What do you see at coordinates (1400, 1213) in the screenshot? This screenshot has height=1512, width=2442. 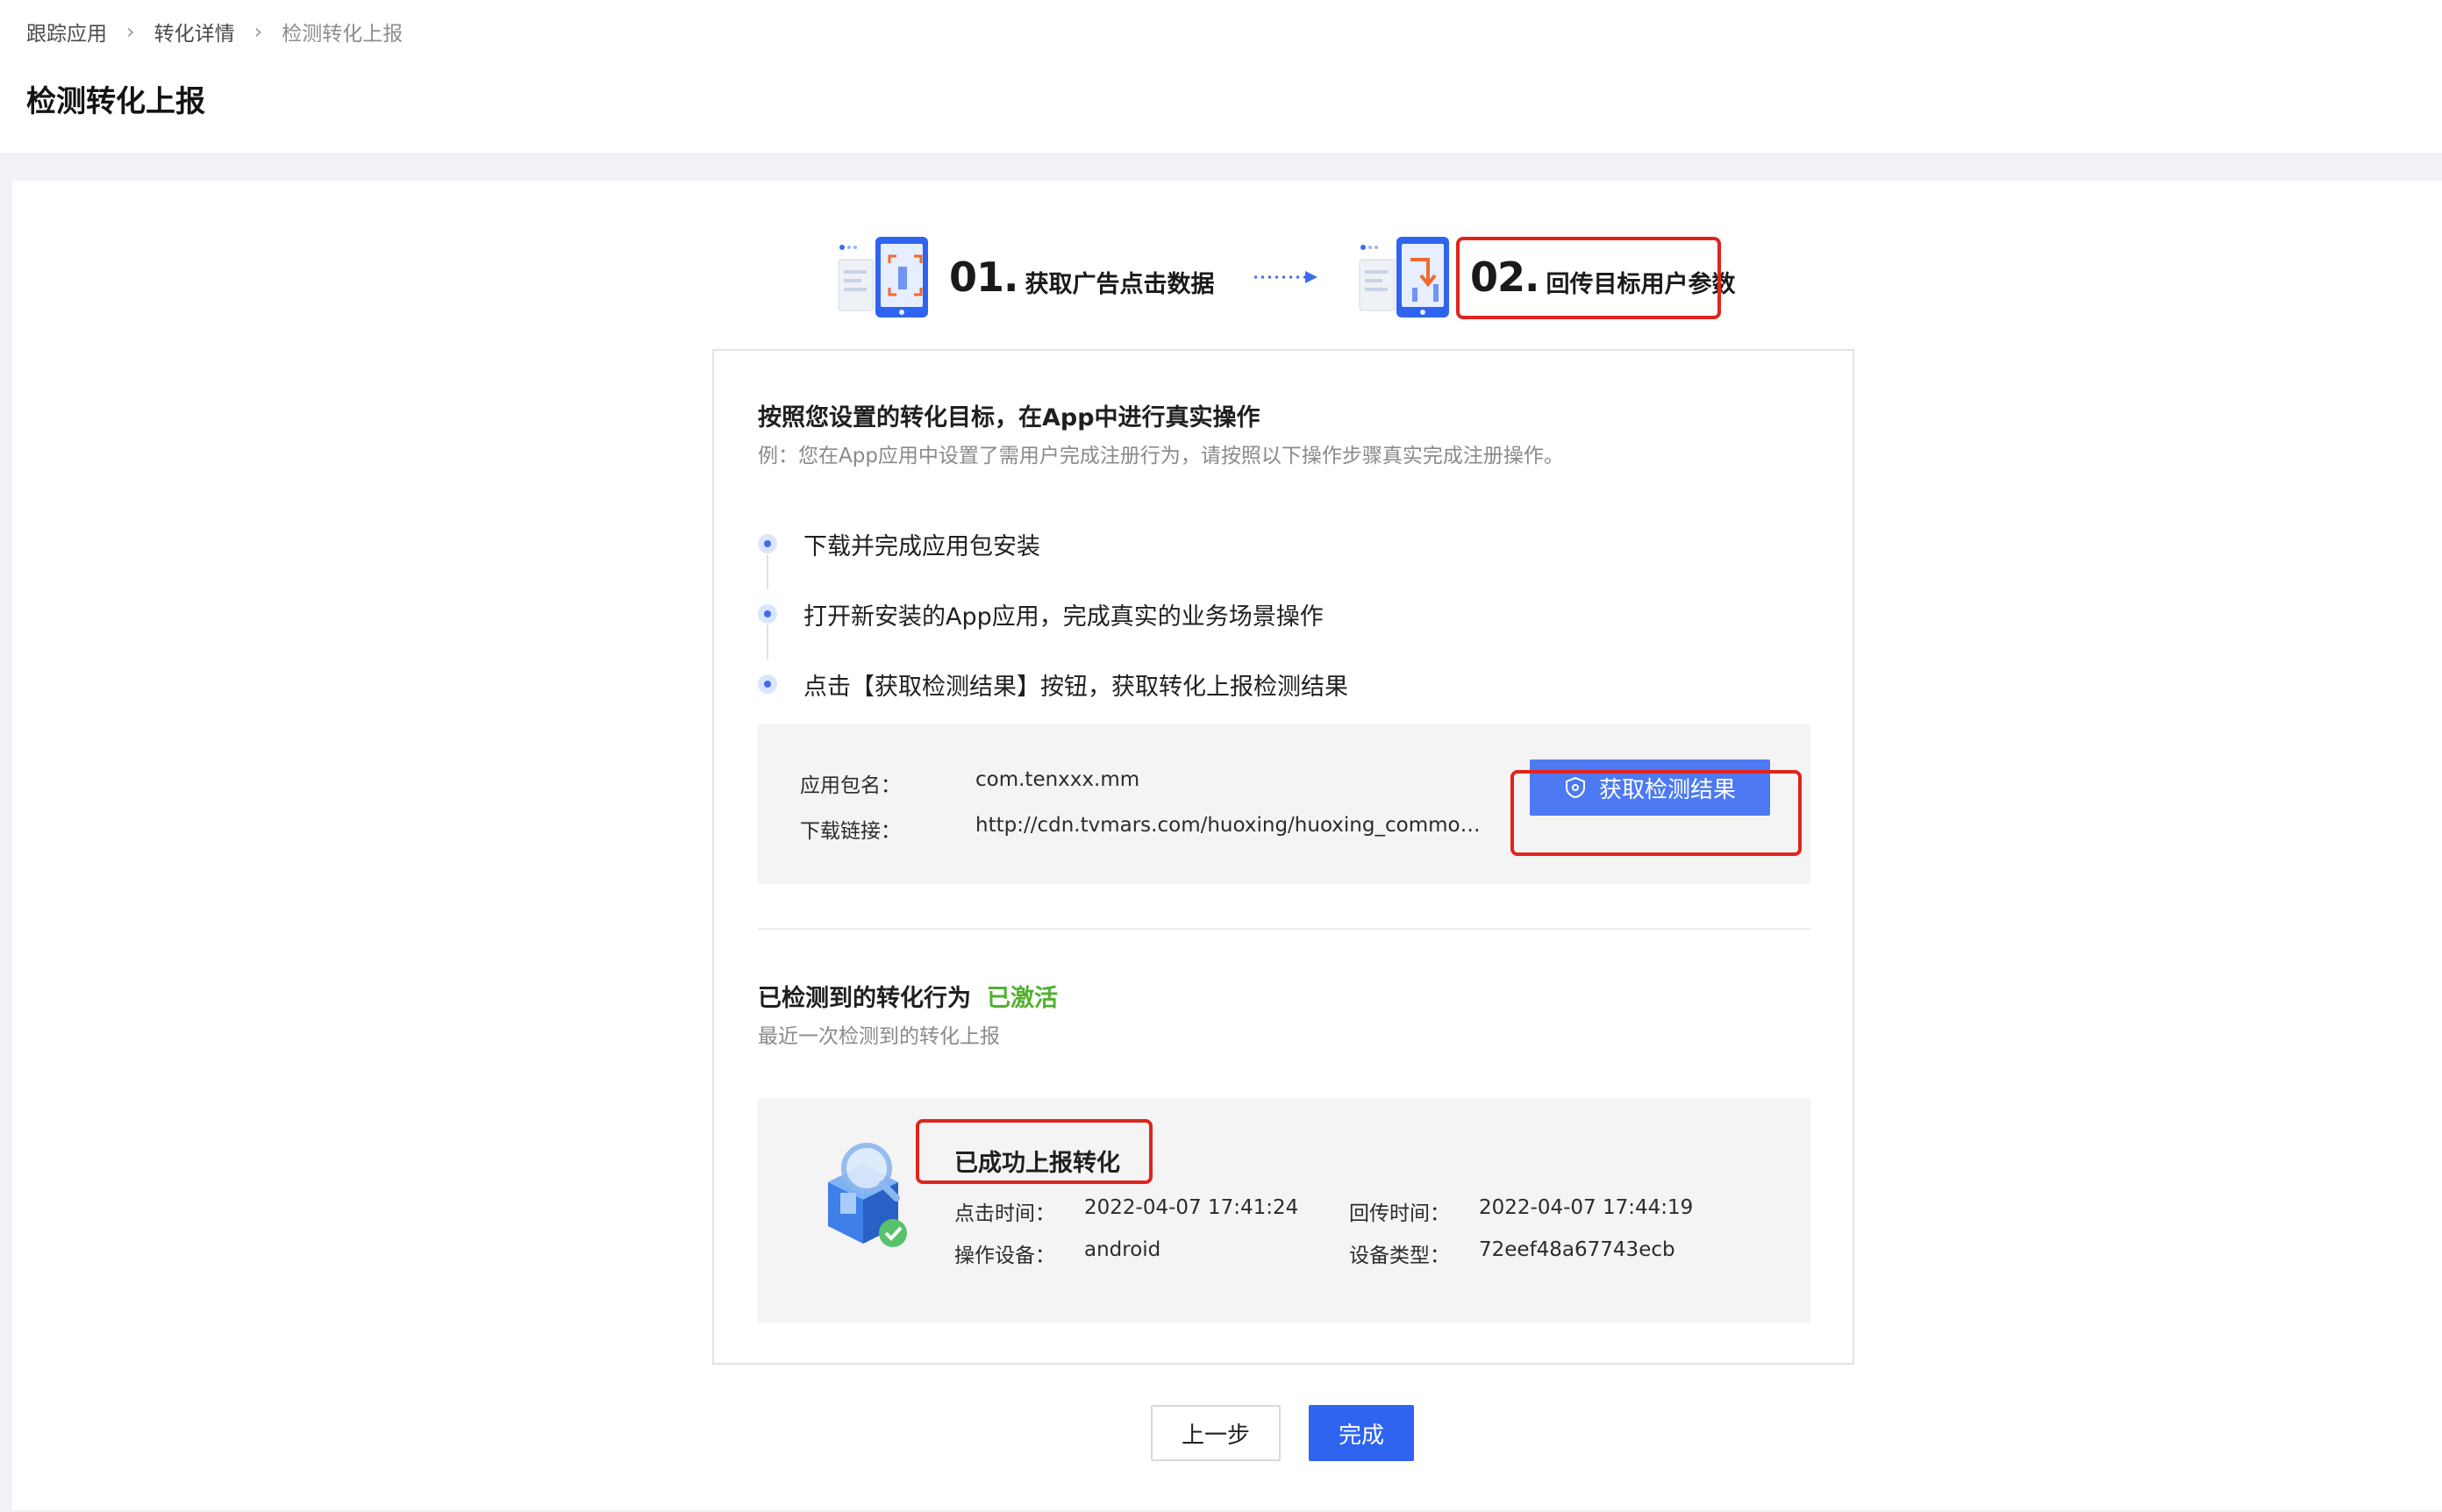 I see `callback-time-label: 回传时间：` at bounding box center [1400, 1213].